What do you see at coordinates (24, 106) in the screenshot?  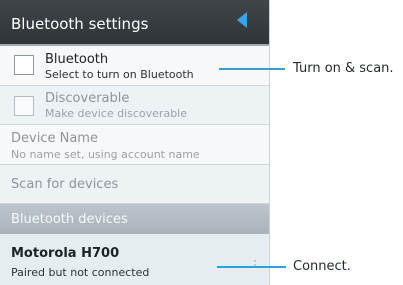 I see `discoverable-checkbox` at bounding box center [24, 106].